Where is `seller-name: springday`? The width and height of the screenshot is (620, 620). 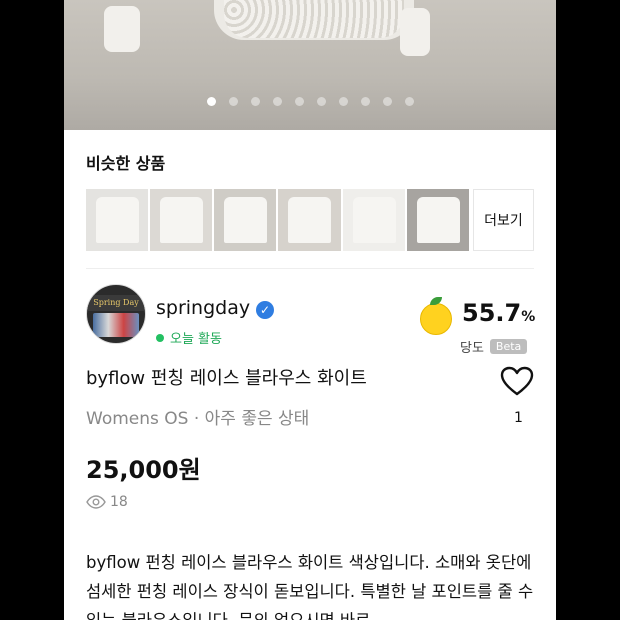
seller-name: springday is located at coordinates (203, 308).